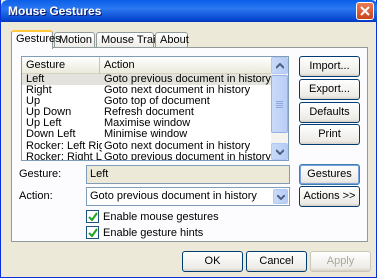 The width and height of the screenshot is (377, 278). I want to click on tab-about-label: About, so click(174, 40).